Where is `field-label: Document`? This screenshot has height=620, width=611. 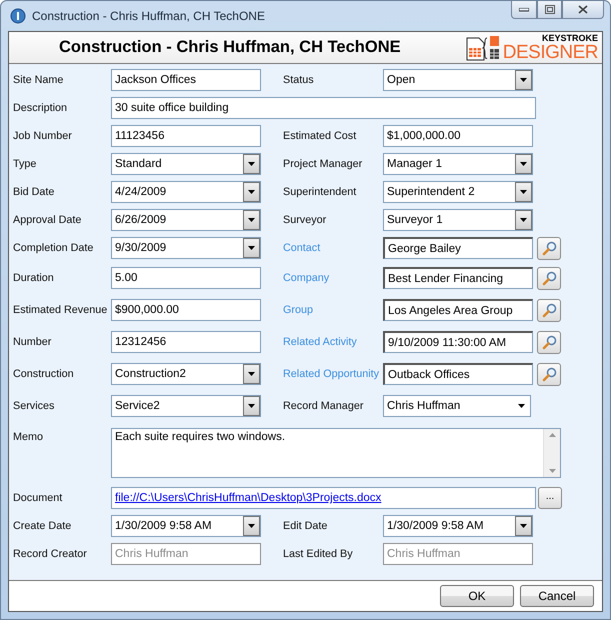 field-label: Document is located at coordinates (38, 498).